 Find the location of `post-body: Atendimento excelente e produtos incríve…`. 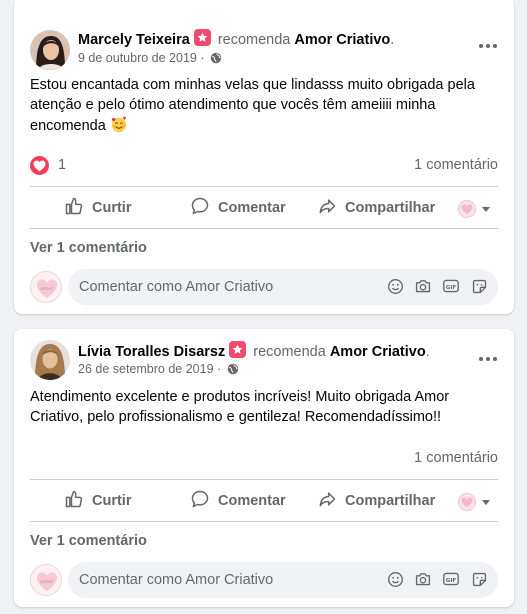

post-body: Atendimento excelente e produtos incríve… is located at coordinates (240, 407).